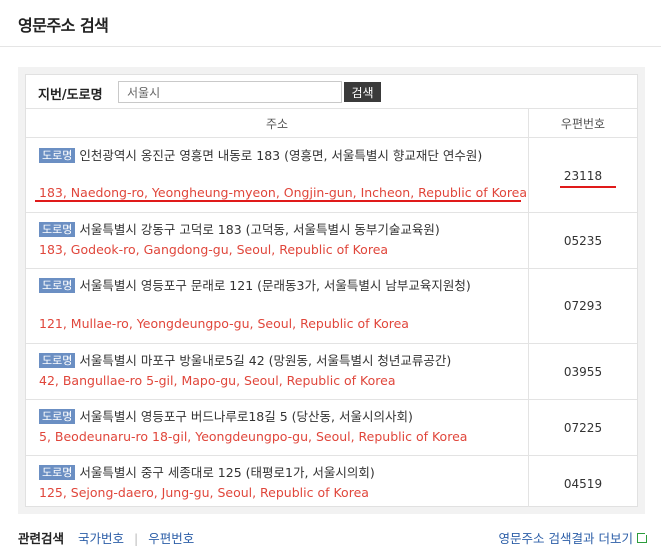 The width and height of the screenshot is (661, 557). I want to click on page-title: 영문주소 검색, so click(63, 25).